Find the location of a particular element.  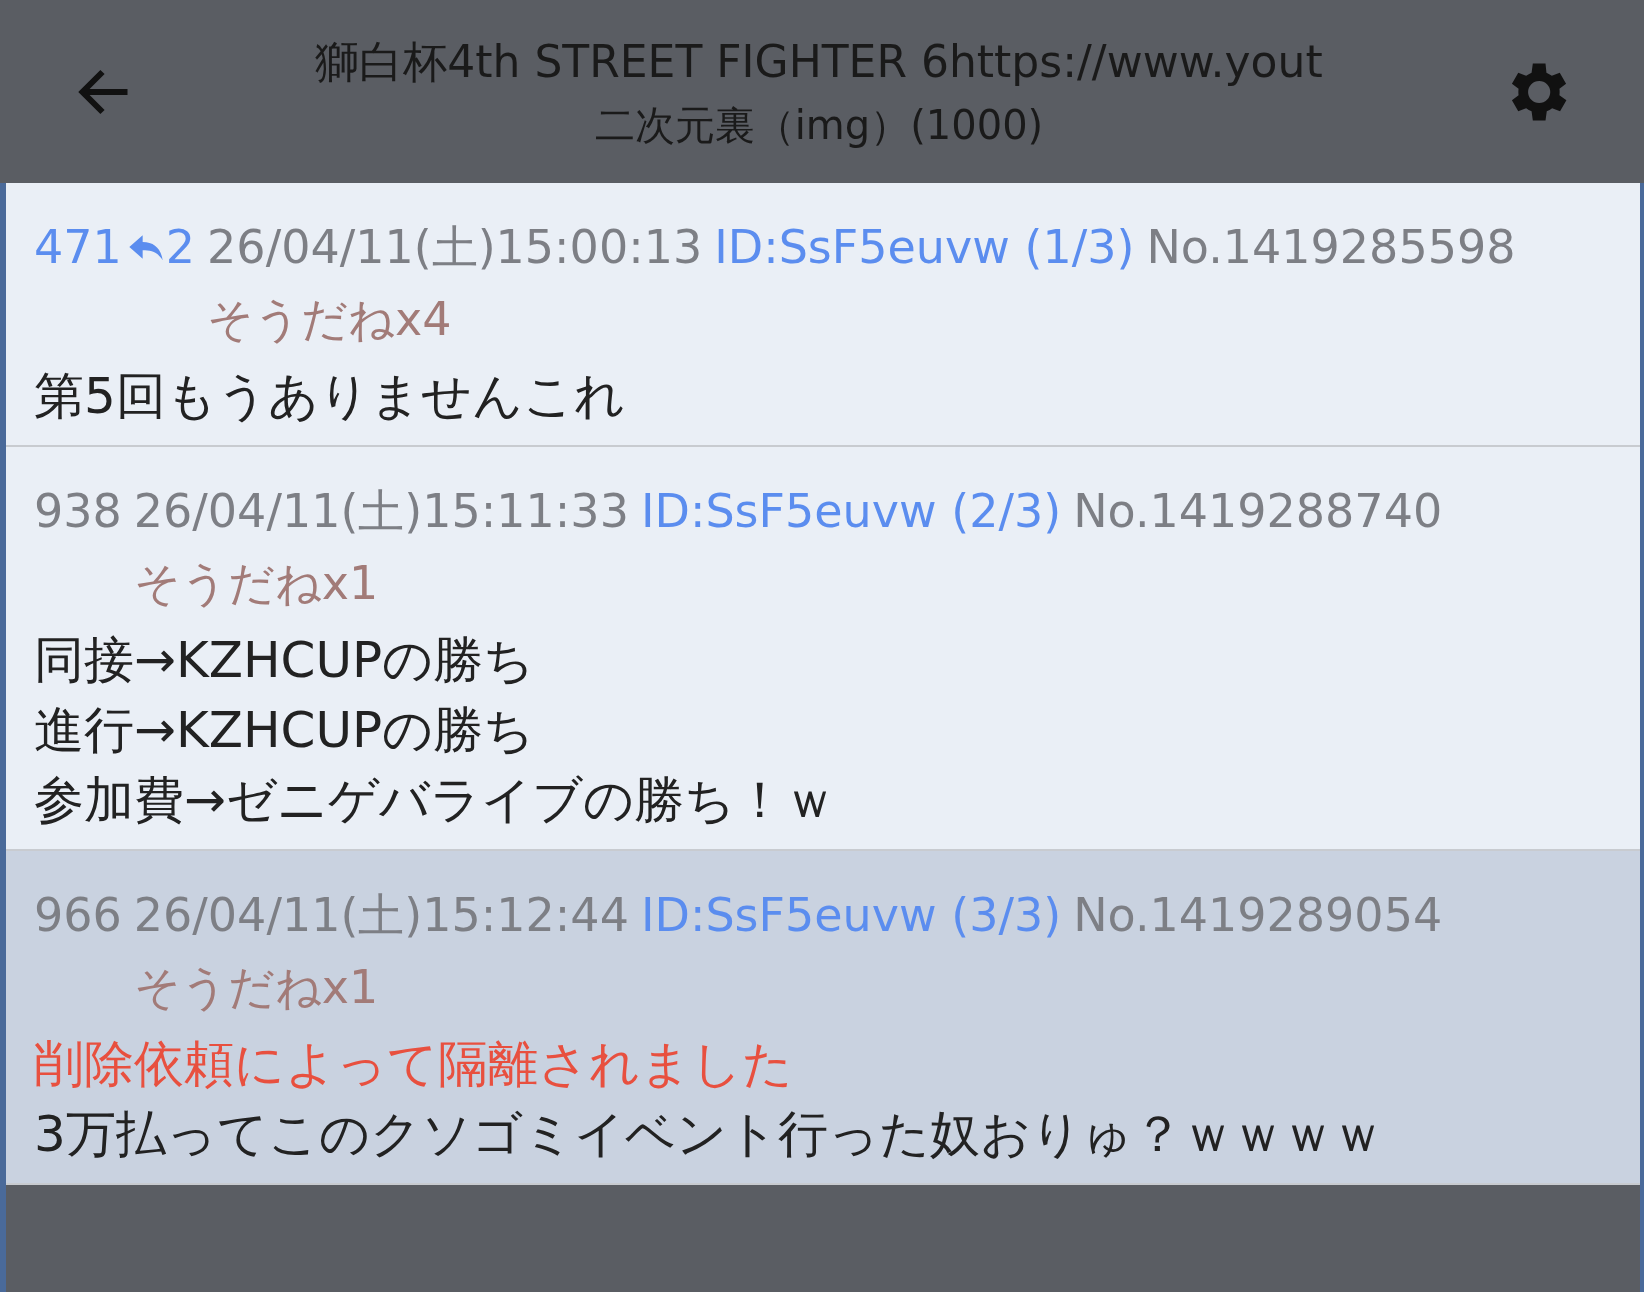

board-name: 二次元裏（img）(1000) is located at coordinates (819, 125).